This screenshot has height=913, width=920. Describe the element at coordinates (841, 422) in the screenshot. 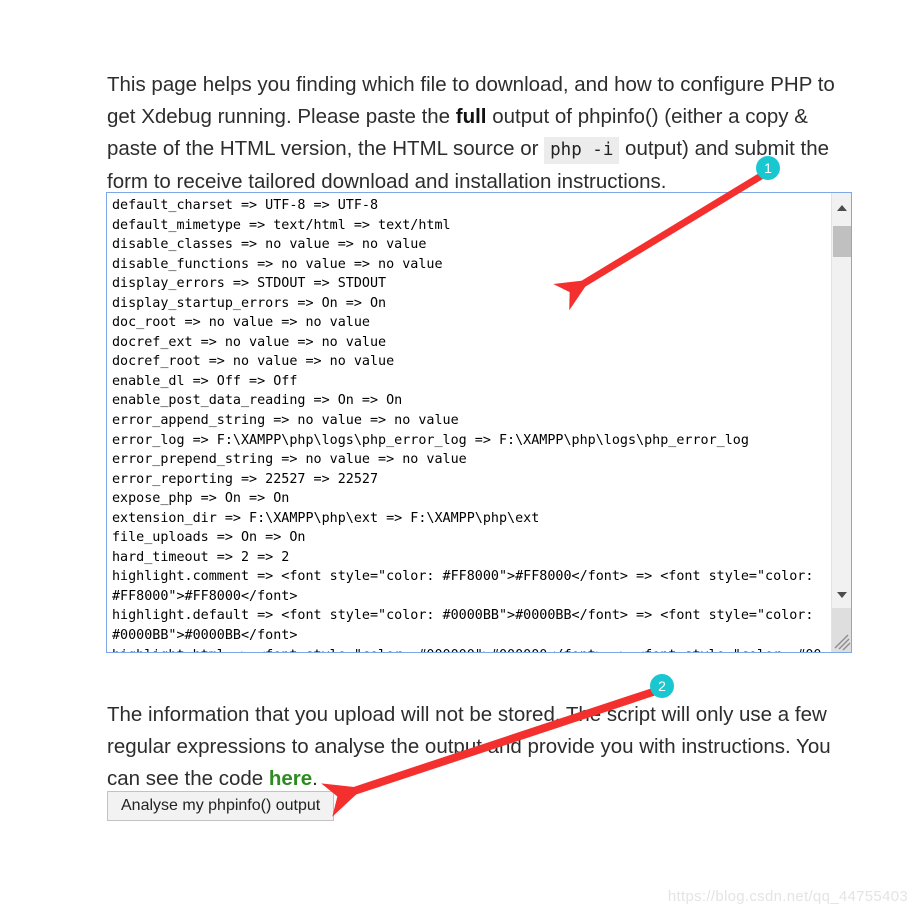

I see `textarea-scrollbar` at that location.